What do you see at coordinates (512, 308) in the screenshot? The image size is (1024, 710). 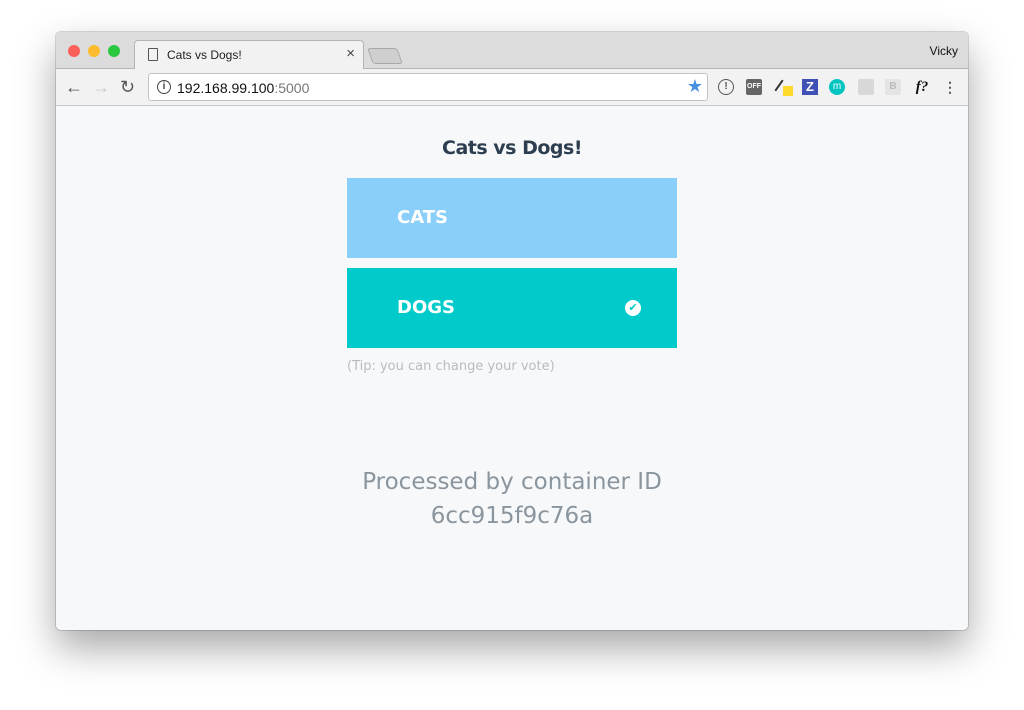 I see `vote-dogs-button: DOGS ✔` at bounding box center [512, 308].